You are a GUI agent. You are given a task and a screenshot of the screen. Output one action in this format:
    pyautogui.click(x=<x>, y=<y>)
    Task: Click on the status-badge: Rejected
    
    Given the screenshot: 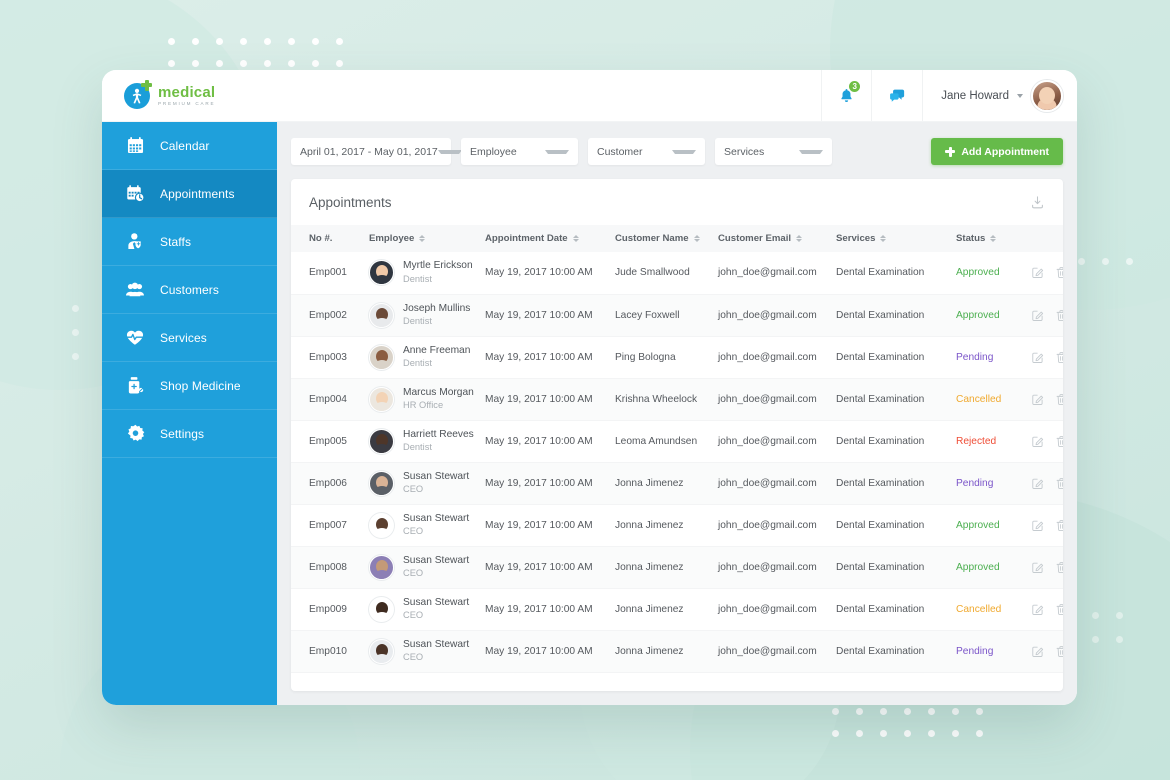 What is the action you would take?
    pyautogui.click(x=976, y=441)
    